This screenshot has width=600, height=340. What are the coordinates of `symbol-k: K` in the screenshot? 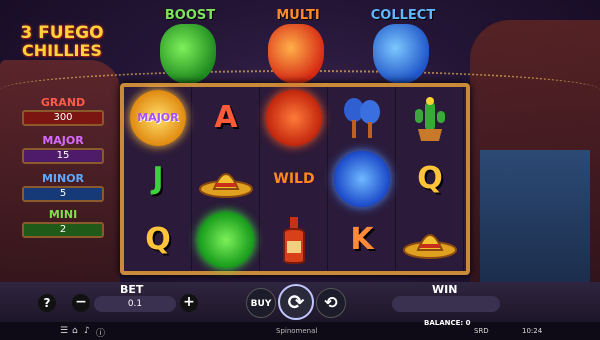 It's located at (362, 239).